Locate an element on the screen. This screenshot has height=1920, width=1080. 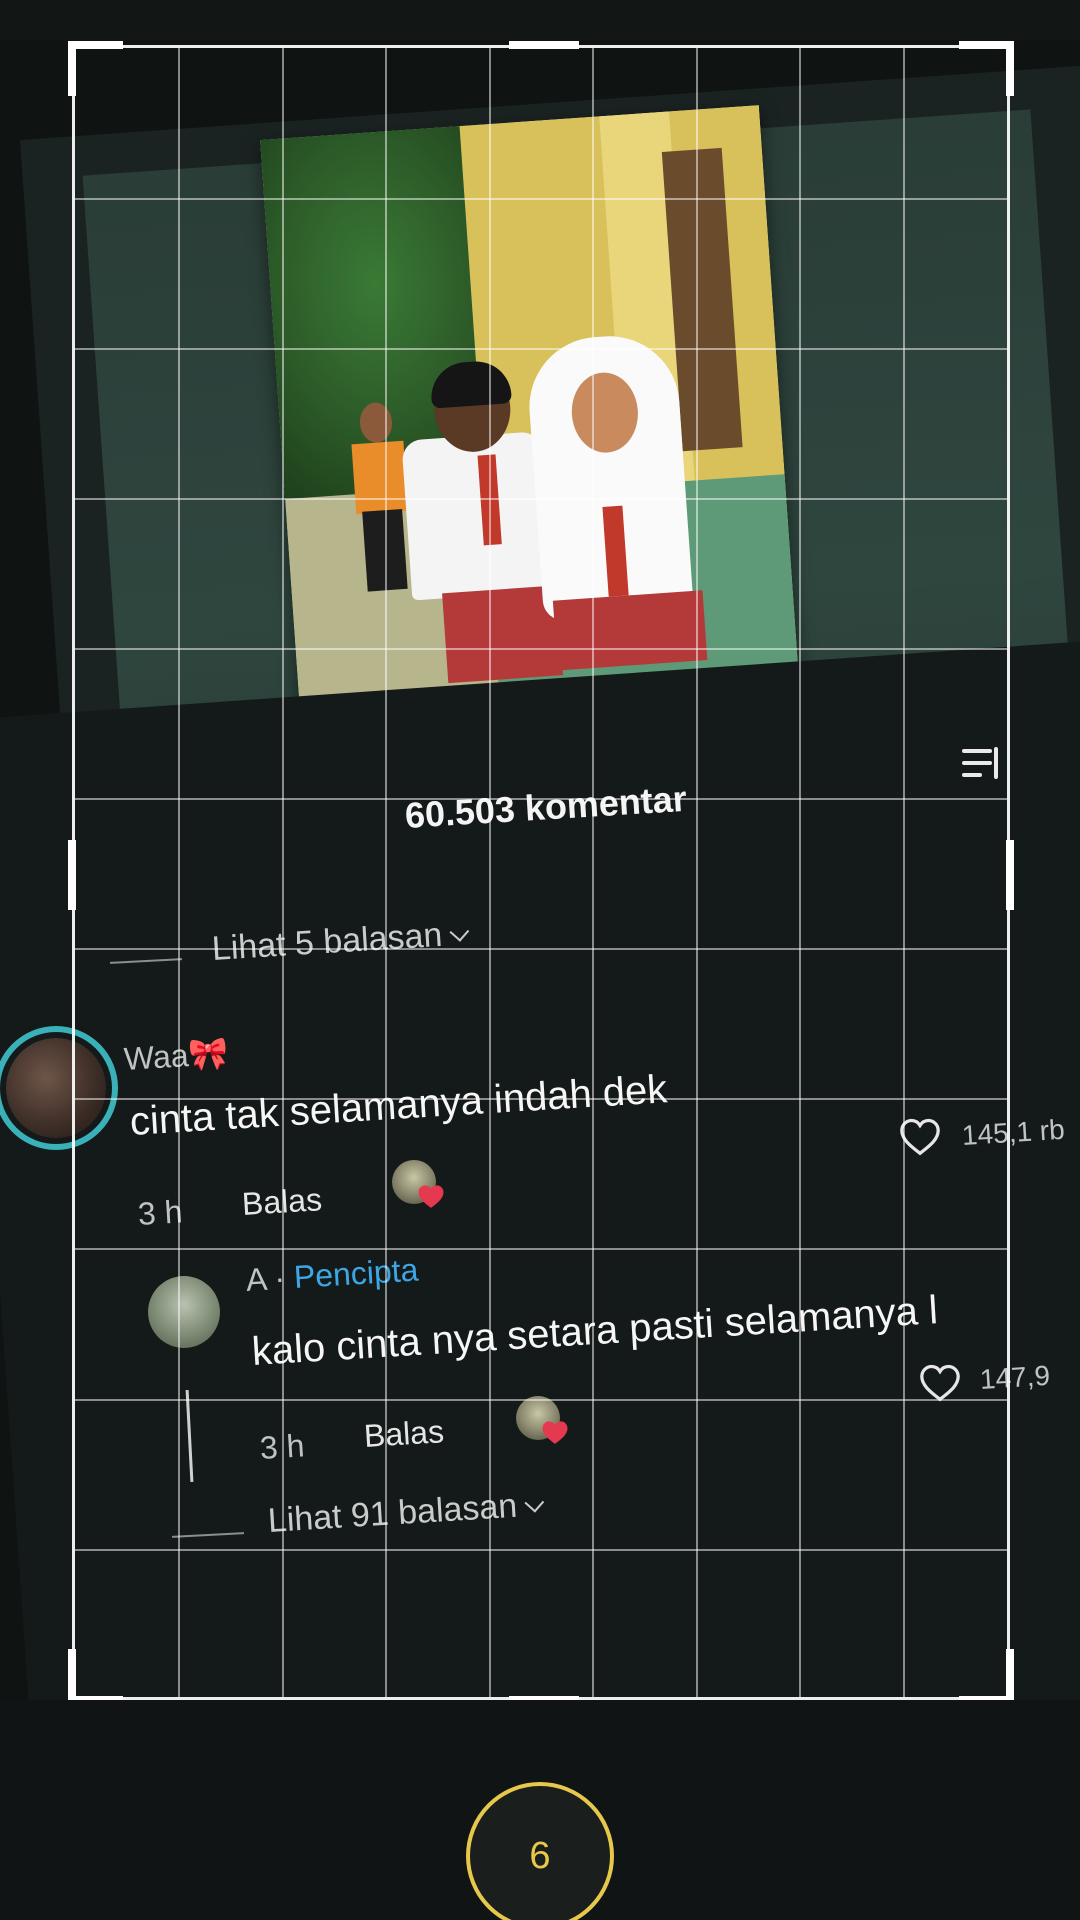
crop-handle-bottom-left is located at coordinates (95, 1676).